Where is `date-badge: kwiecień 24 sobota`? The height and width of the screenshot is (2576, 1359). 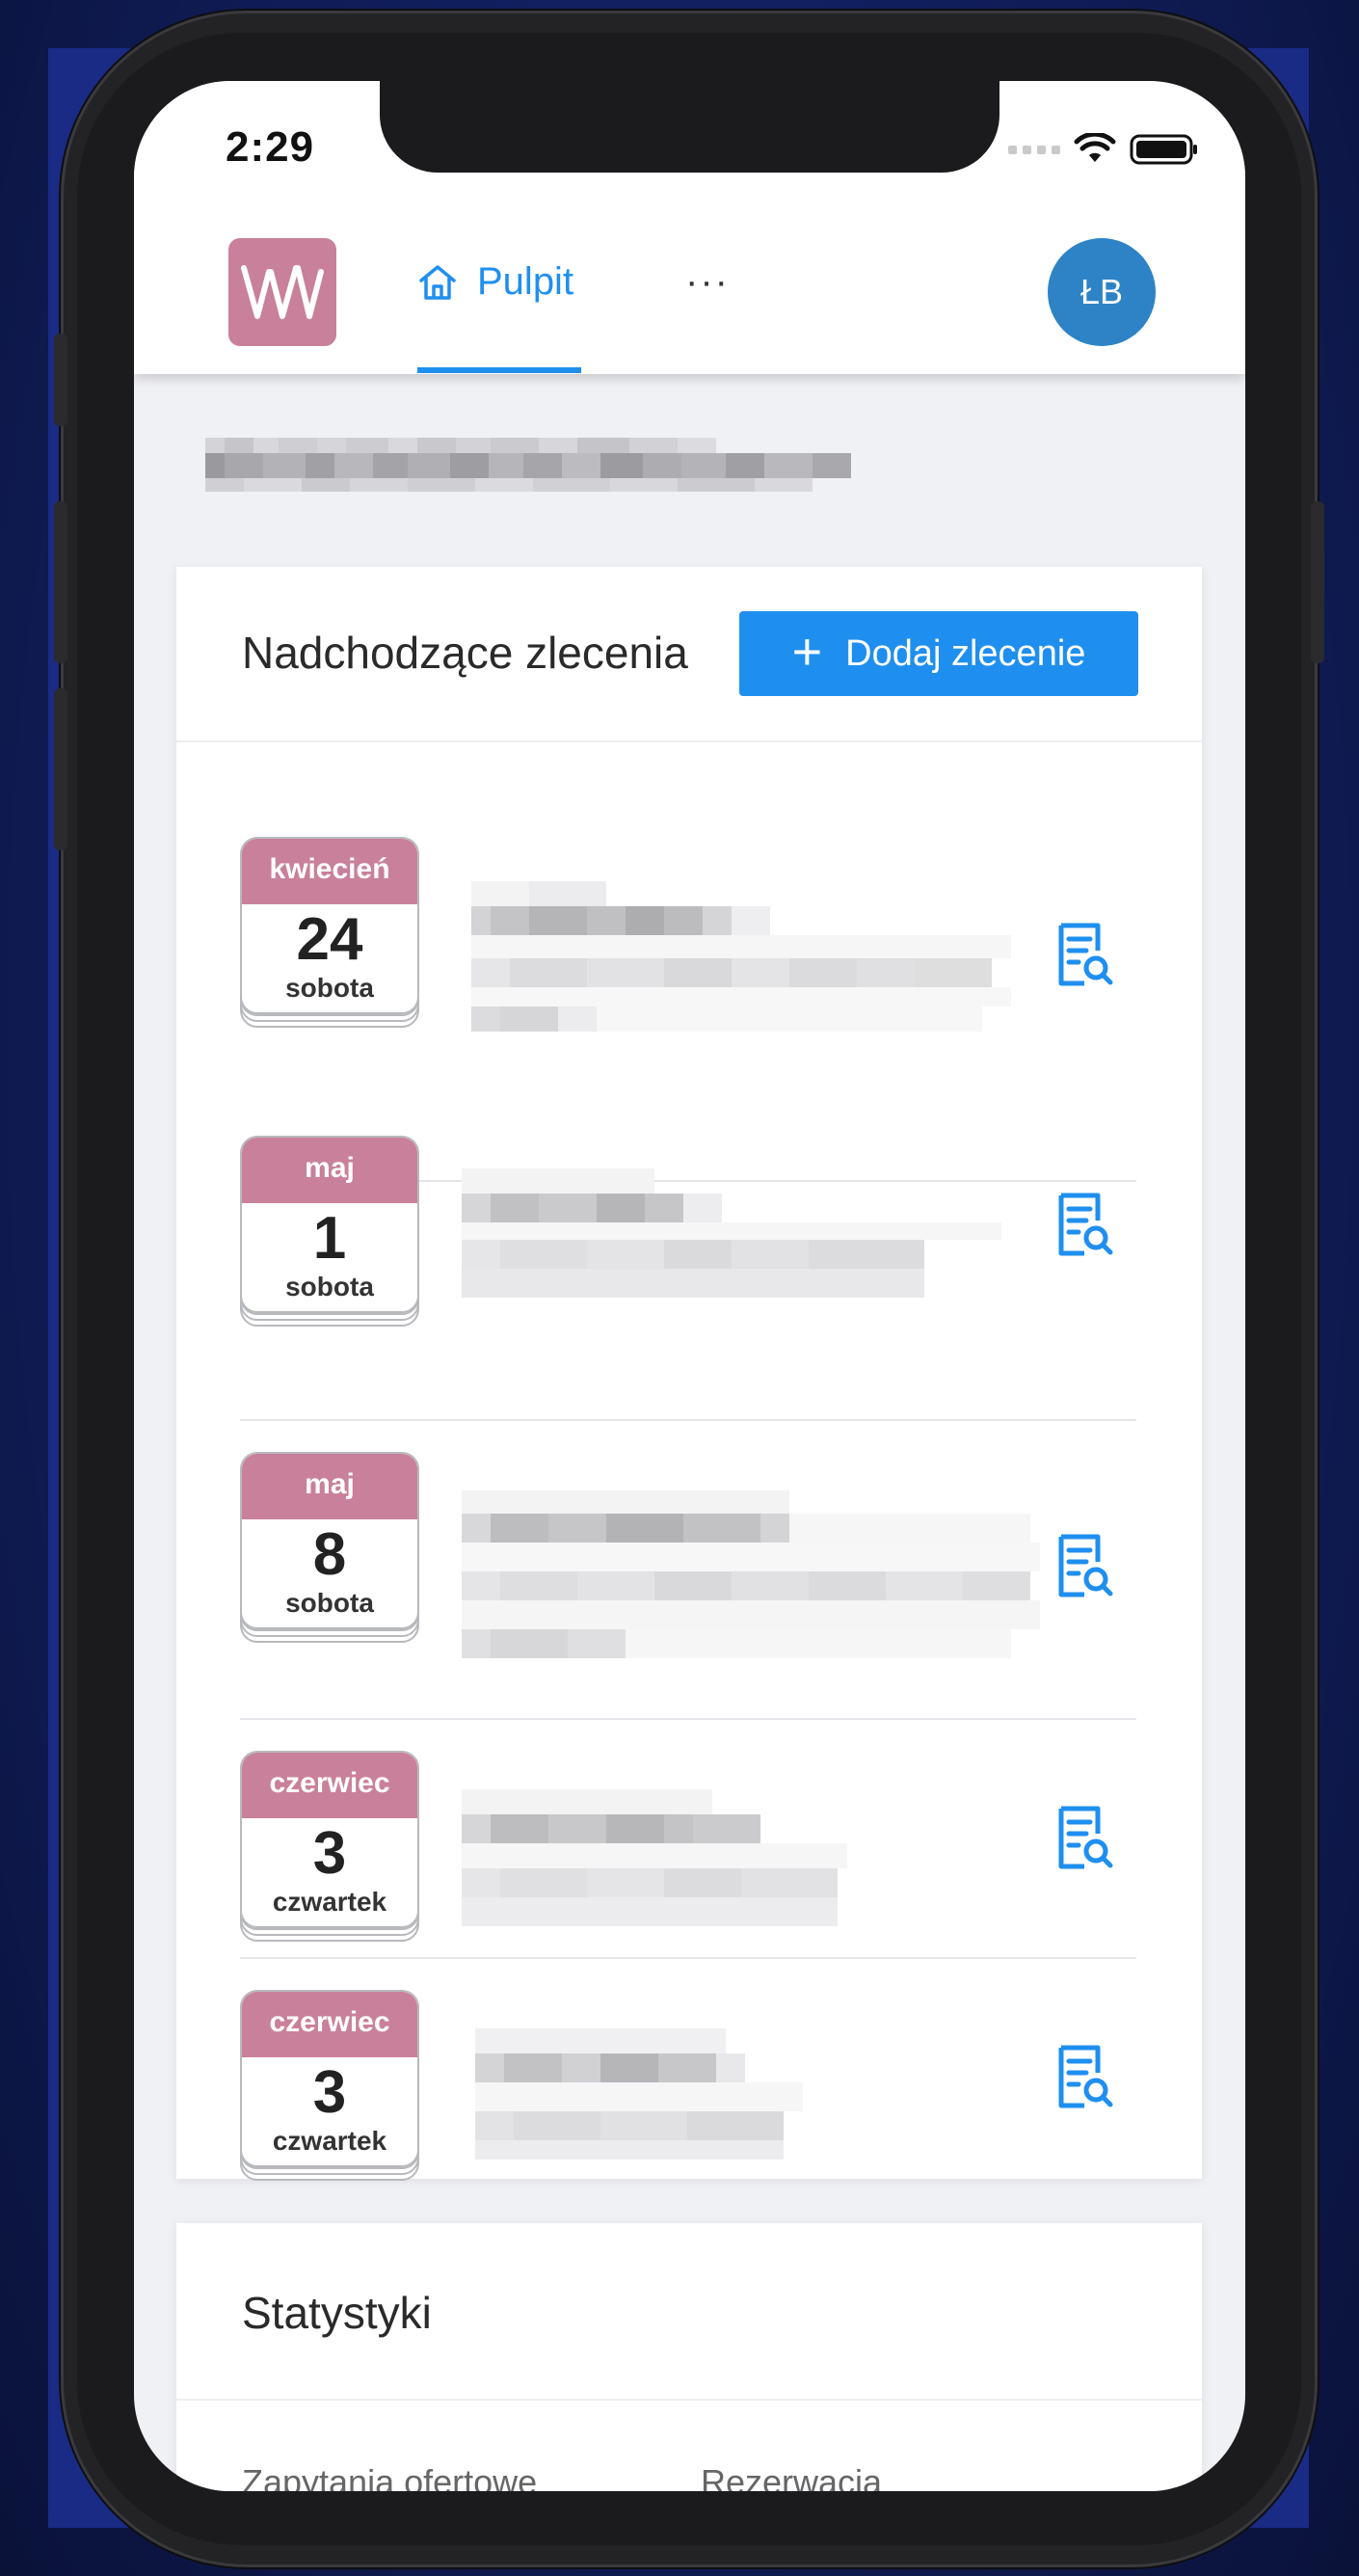
date-badge: kwiecień 24 sobota is located at coordinates (329, 933).